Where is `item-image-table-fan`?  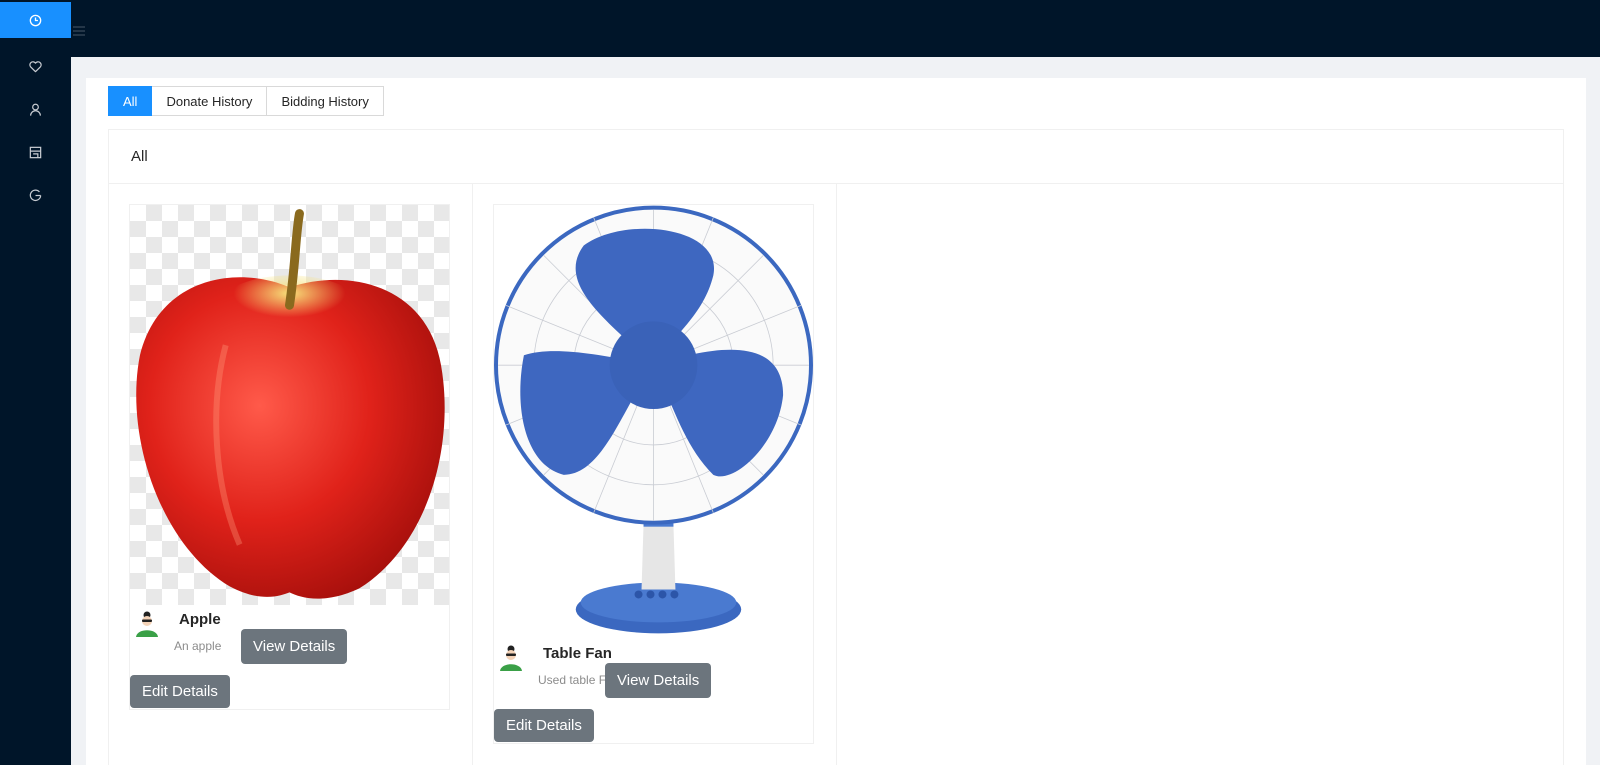
item-image-table-fan is located at coordinates (653, 422).